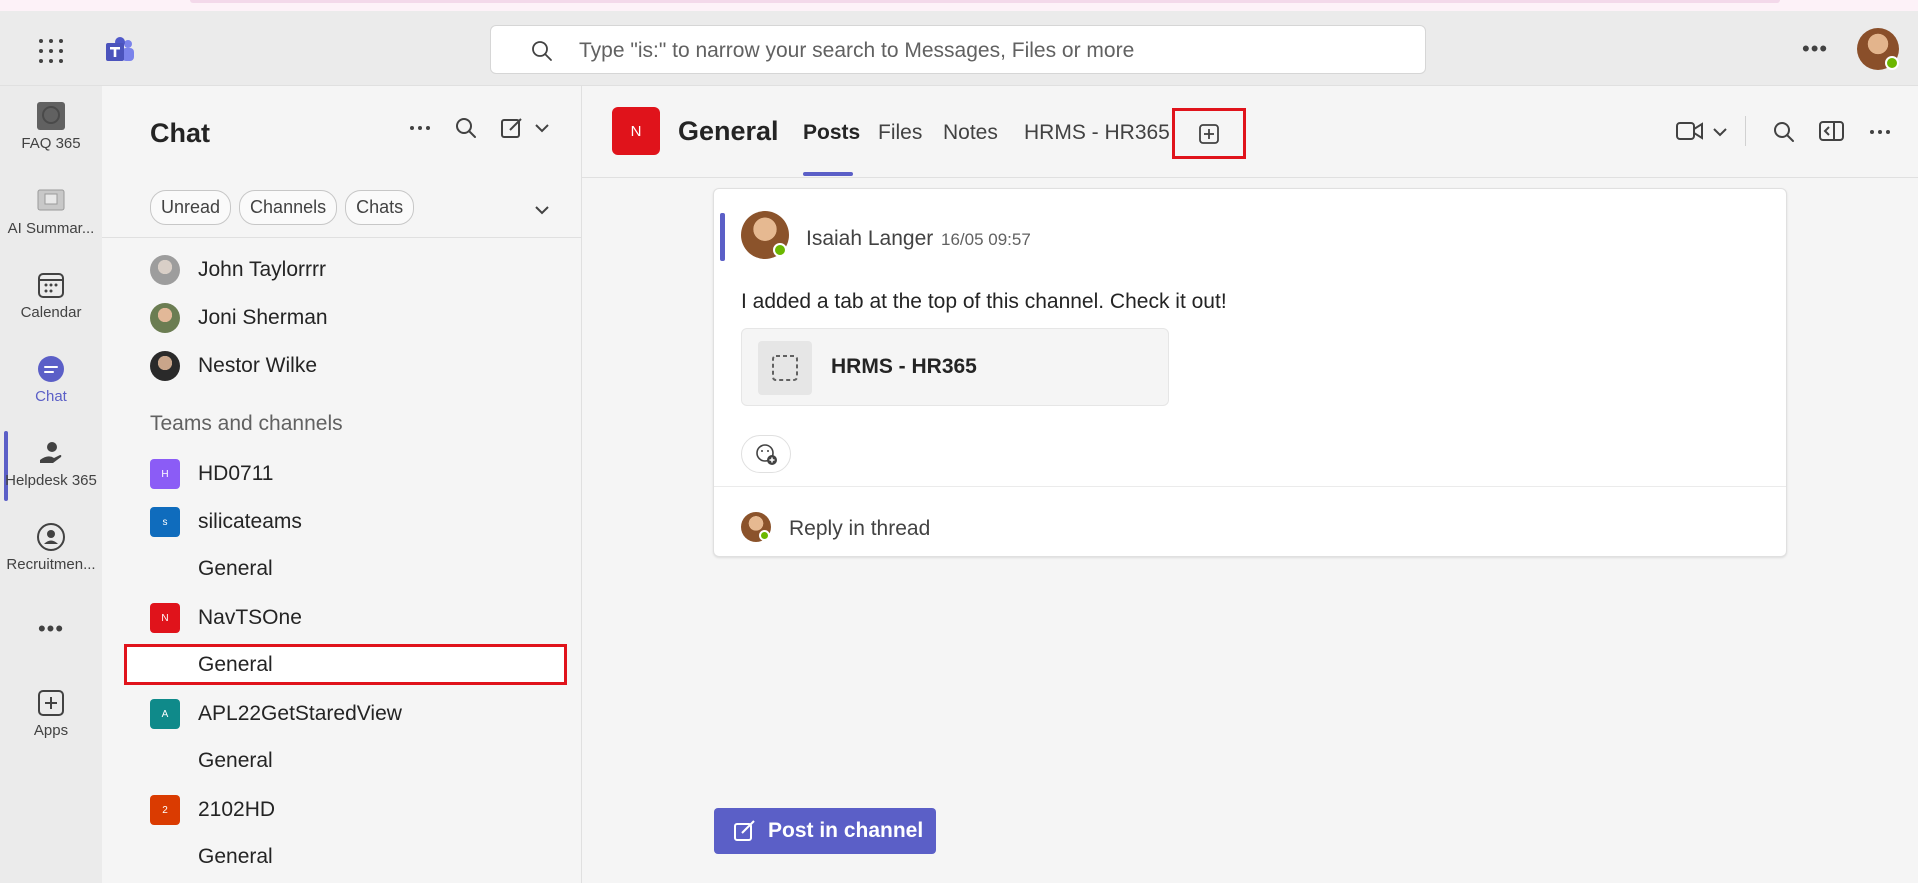  I want to click on post-accent-bar, so click(722, 237).